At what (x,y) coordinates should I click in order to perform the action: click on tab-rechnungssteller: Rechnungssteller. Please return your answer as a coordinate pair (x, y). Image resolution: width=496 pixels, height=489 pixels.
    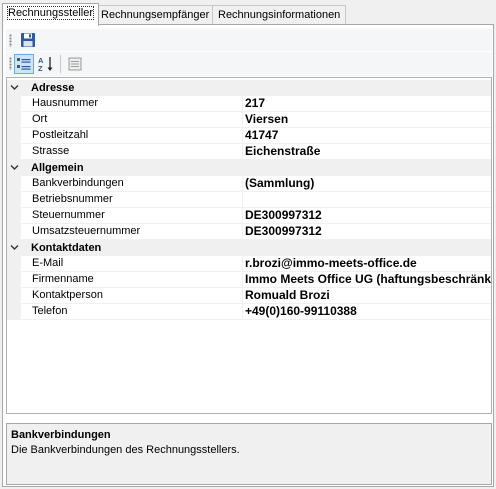
    Looking at the image, I should click on (50, 14).